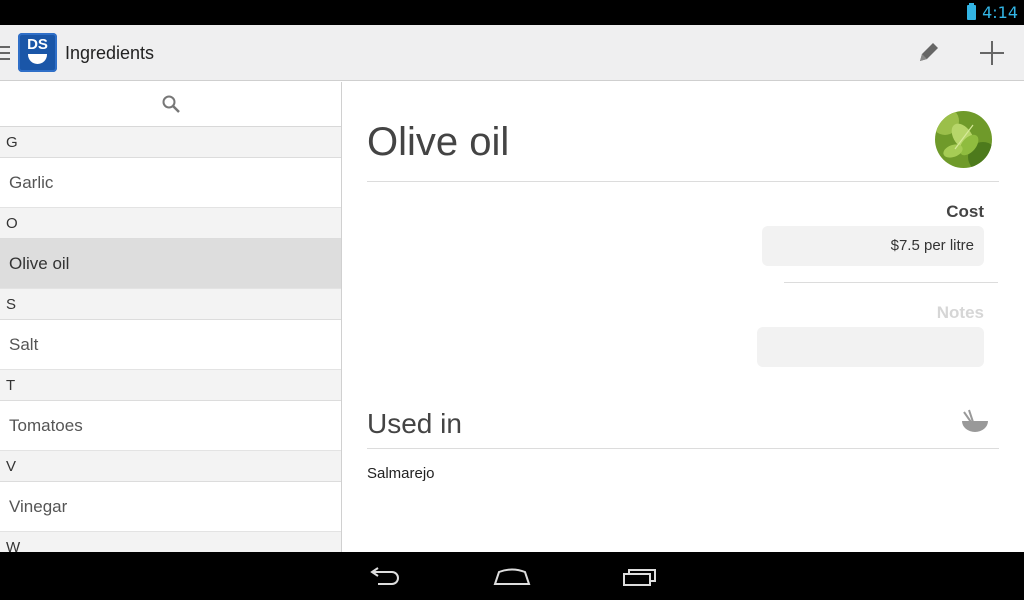  I want to click on search-icon, so click(171, 104).